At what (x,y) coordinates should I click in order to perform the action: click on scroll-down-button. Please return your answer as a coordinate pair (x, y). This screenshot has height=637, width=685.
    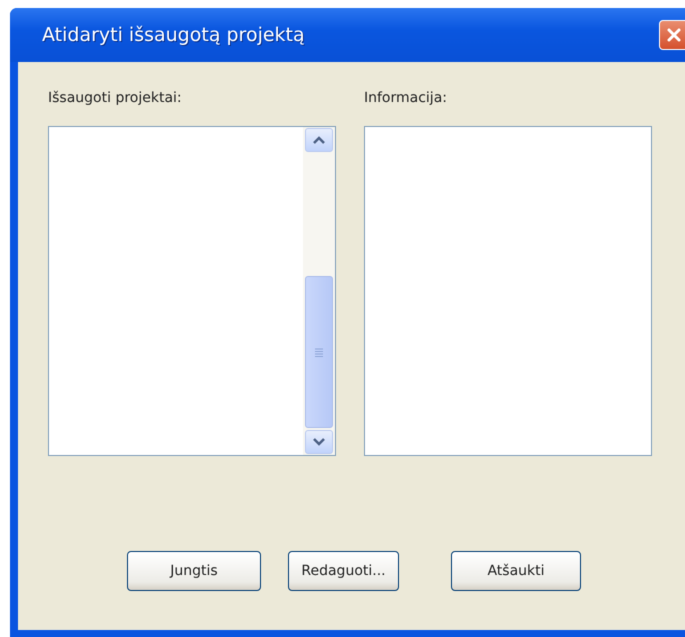
    Looking at the image, I should click on (319, 442).